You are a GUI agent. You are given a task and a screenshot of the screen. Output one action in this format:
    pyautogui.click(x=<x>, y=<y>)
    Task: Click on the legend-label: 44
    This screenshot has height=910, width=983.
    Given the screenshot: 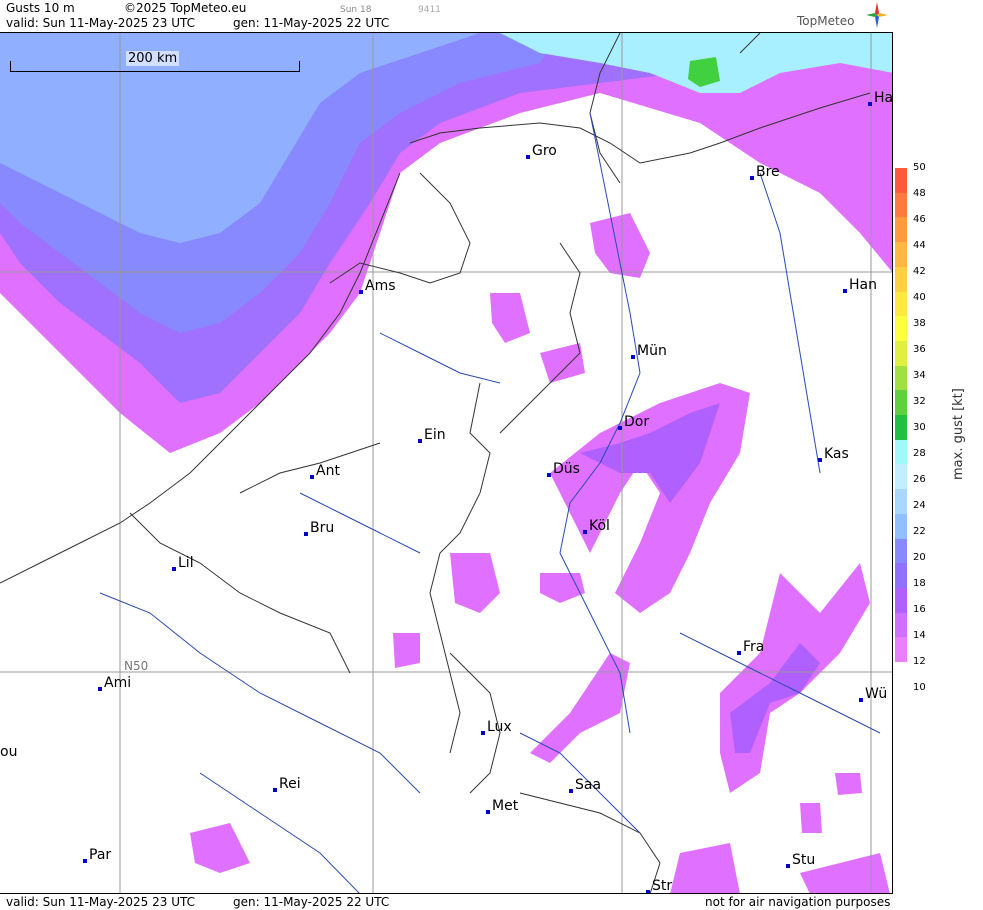 What is the action you would take?
    pyautogui.click(x=919, y=245)
    